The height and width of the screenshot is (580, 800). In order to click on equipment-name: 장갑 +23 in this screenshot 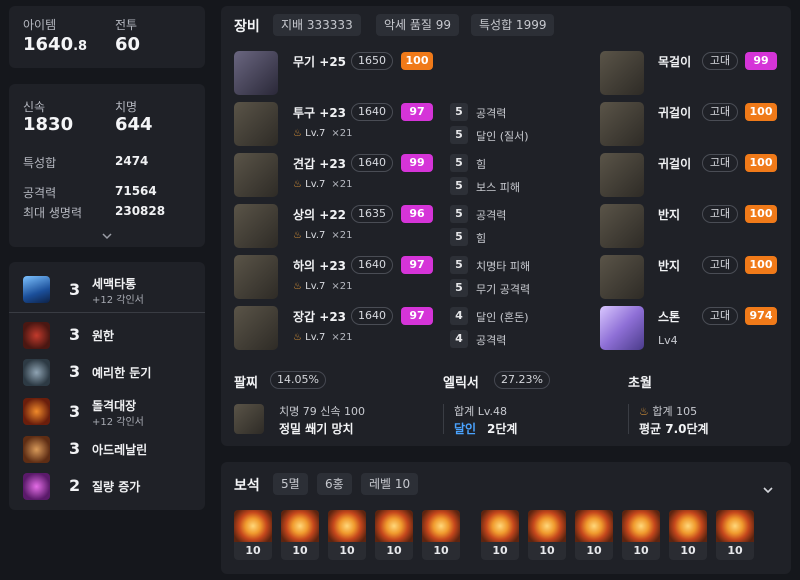, I will do `click(320, 317)`.